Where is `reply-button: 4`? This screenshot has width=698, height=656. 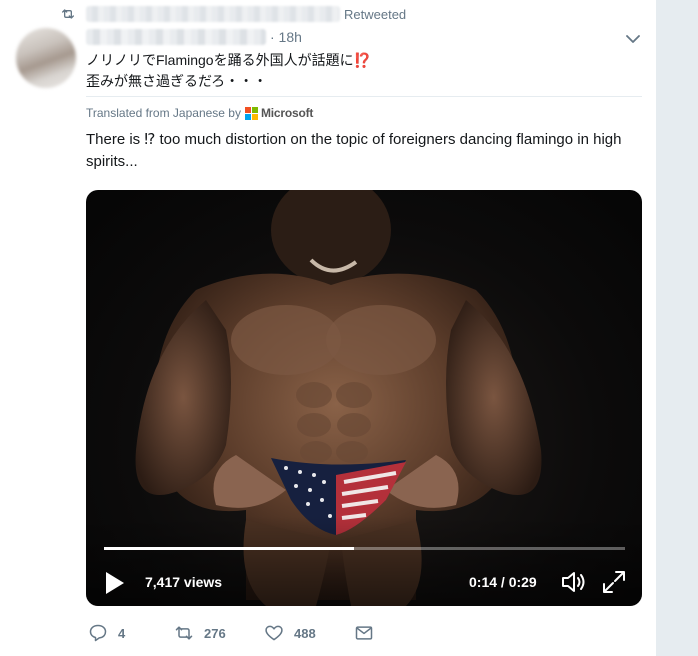 reply-button: 4 is located at coordinates (106, 633).